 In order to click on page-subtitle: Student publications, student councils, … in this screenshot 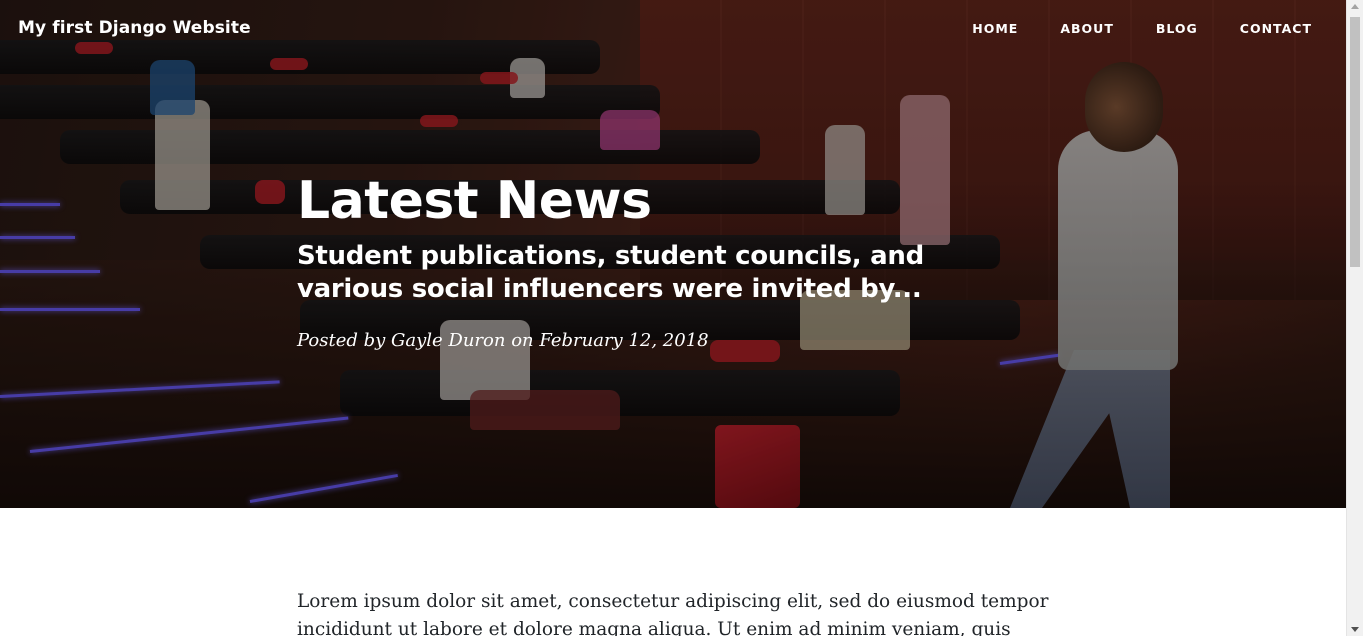, I will do `click(610, 272)`.